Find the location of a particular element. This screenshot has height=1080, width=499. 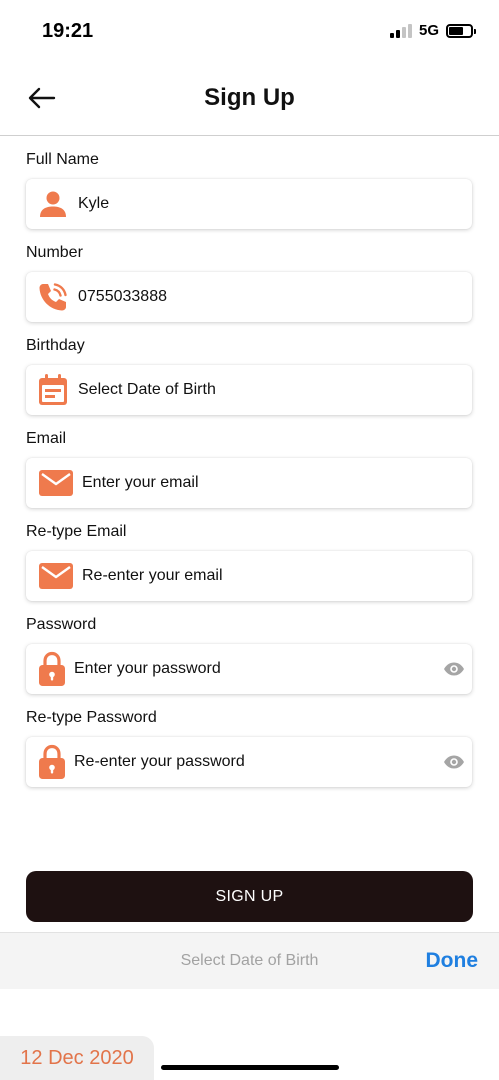

birthday-label: Birthday is located at coordinates (55, 345).